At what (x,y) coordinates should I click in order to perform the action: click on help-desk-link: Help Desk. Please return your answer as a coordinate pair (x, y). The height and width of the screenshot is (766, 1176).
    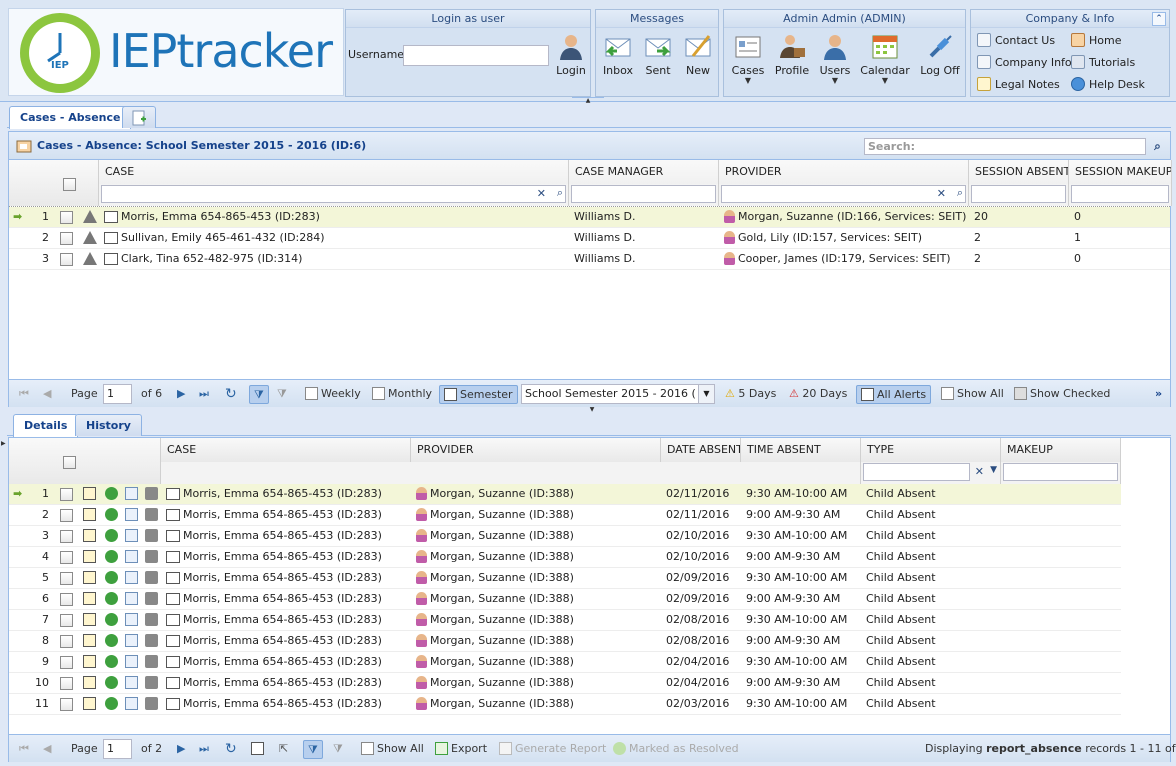
    Looking at the image, I should click on (1108, 85).